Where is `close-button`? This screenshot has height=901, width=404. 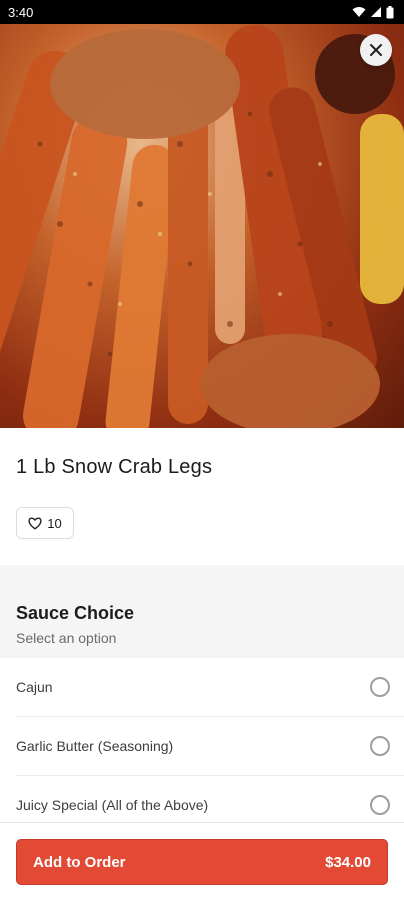
close-button is located at coordinates (376, 50).